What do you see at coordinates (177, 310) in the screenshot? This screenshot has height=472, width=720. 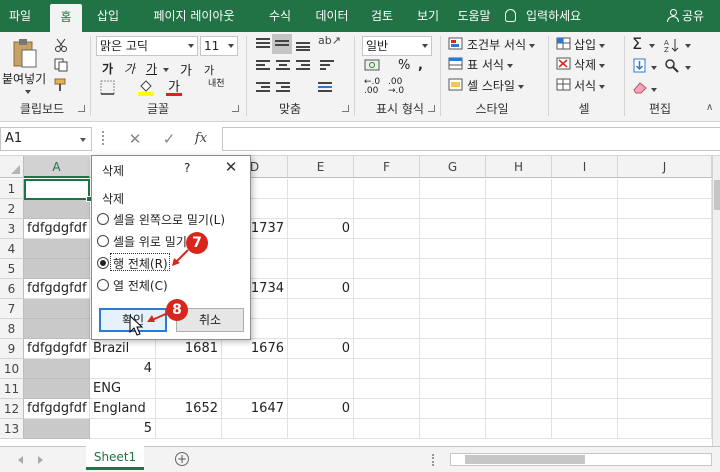 I see `callout-8: 8` at bounding box center [177, 310].